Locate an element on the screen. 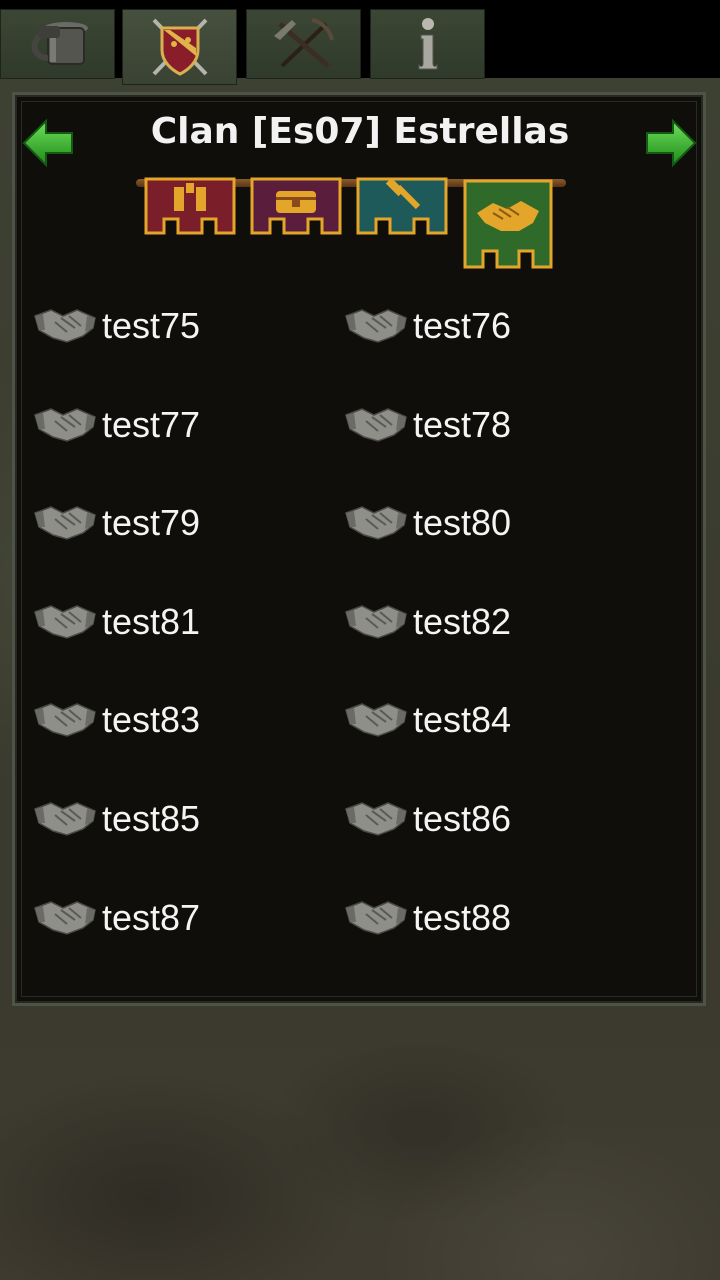  banner-alliances is located at coordinates (508, 224).